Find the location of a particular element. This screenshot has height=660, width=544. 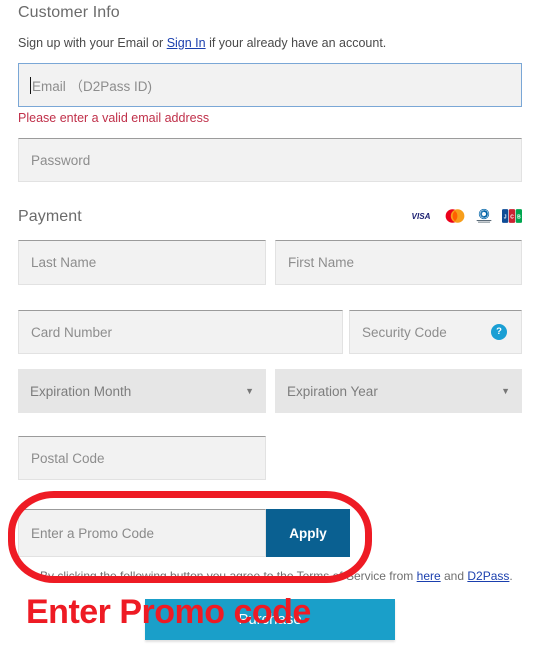

jcb-logo: J C B is located at coordinates (512, 216).